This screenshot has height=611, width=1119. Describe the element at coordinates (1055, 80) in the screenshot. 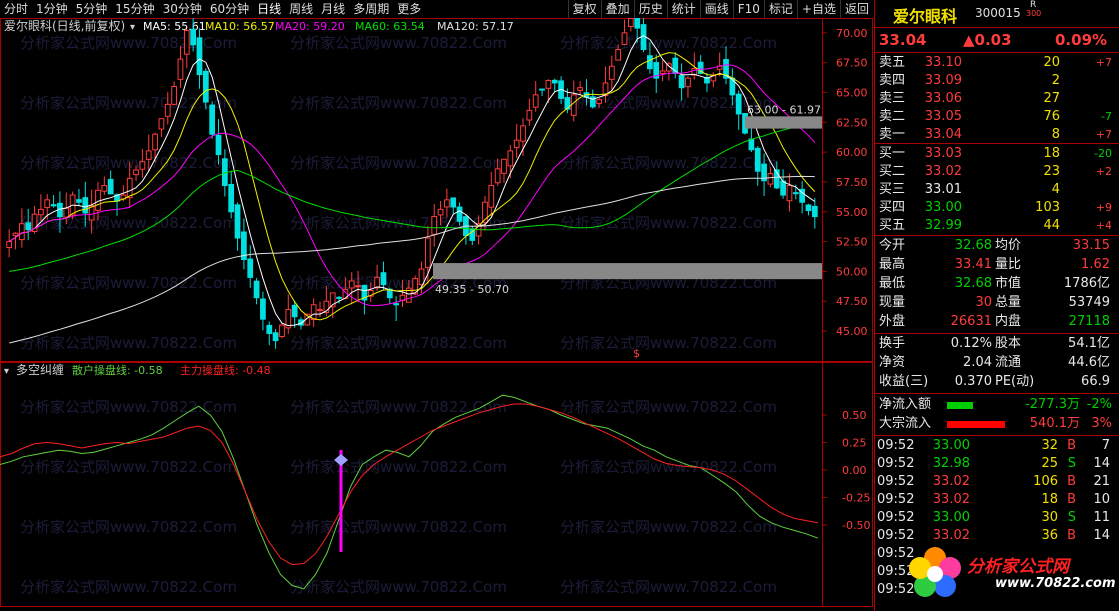

I see `ask-volume: 2` at that location.